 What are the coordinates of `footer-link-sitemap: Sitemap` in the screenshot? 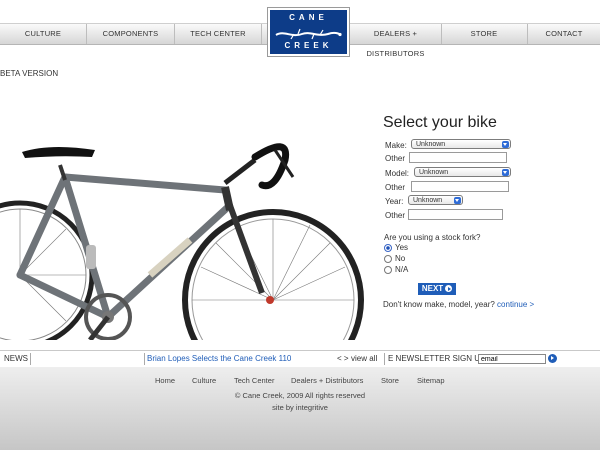 It's located at (431, 380).